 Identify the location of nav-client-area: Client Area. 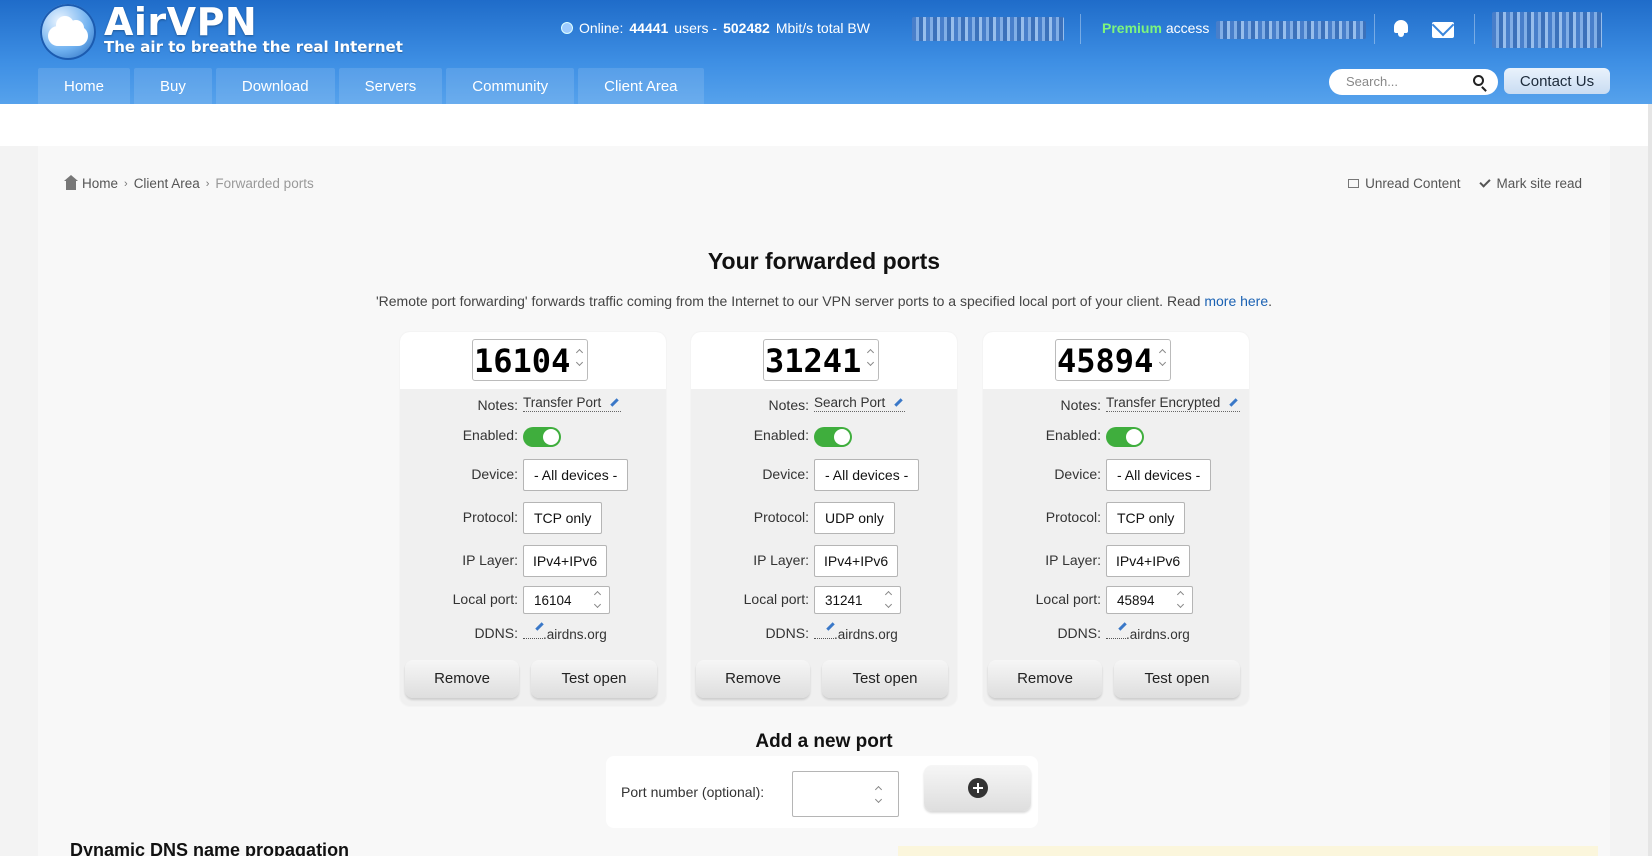
(641, 86).